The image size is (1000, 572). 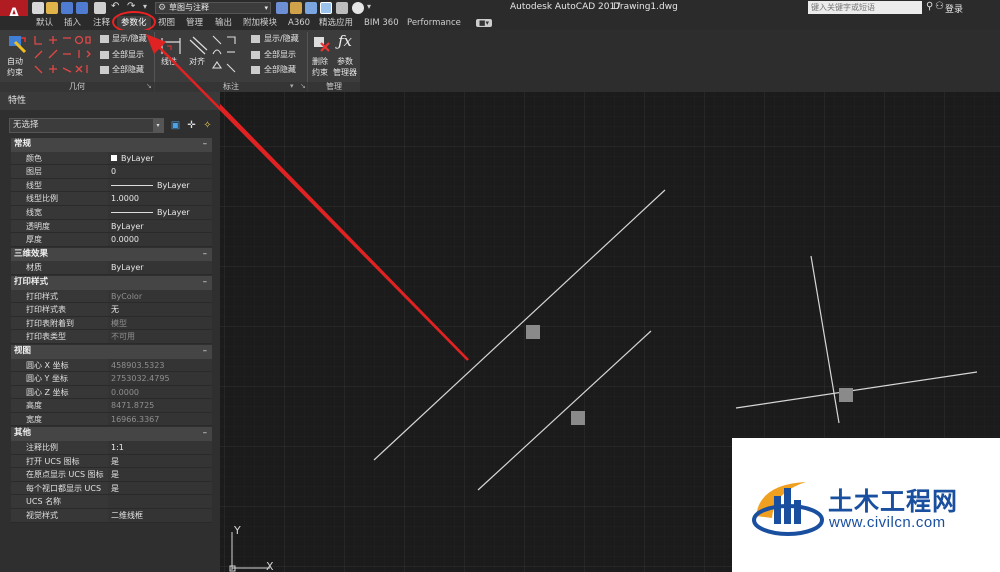 What do you see at coordinates (484, 23) in the screenshot?
I see `ribbon-options-icon: ■▾` at bounding box center [484, 23].